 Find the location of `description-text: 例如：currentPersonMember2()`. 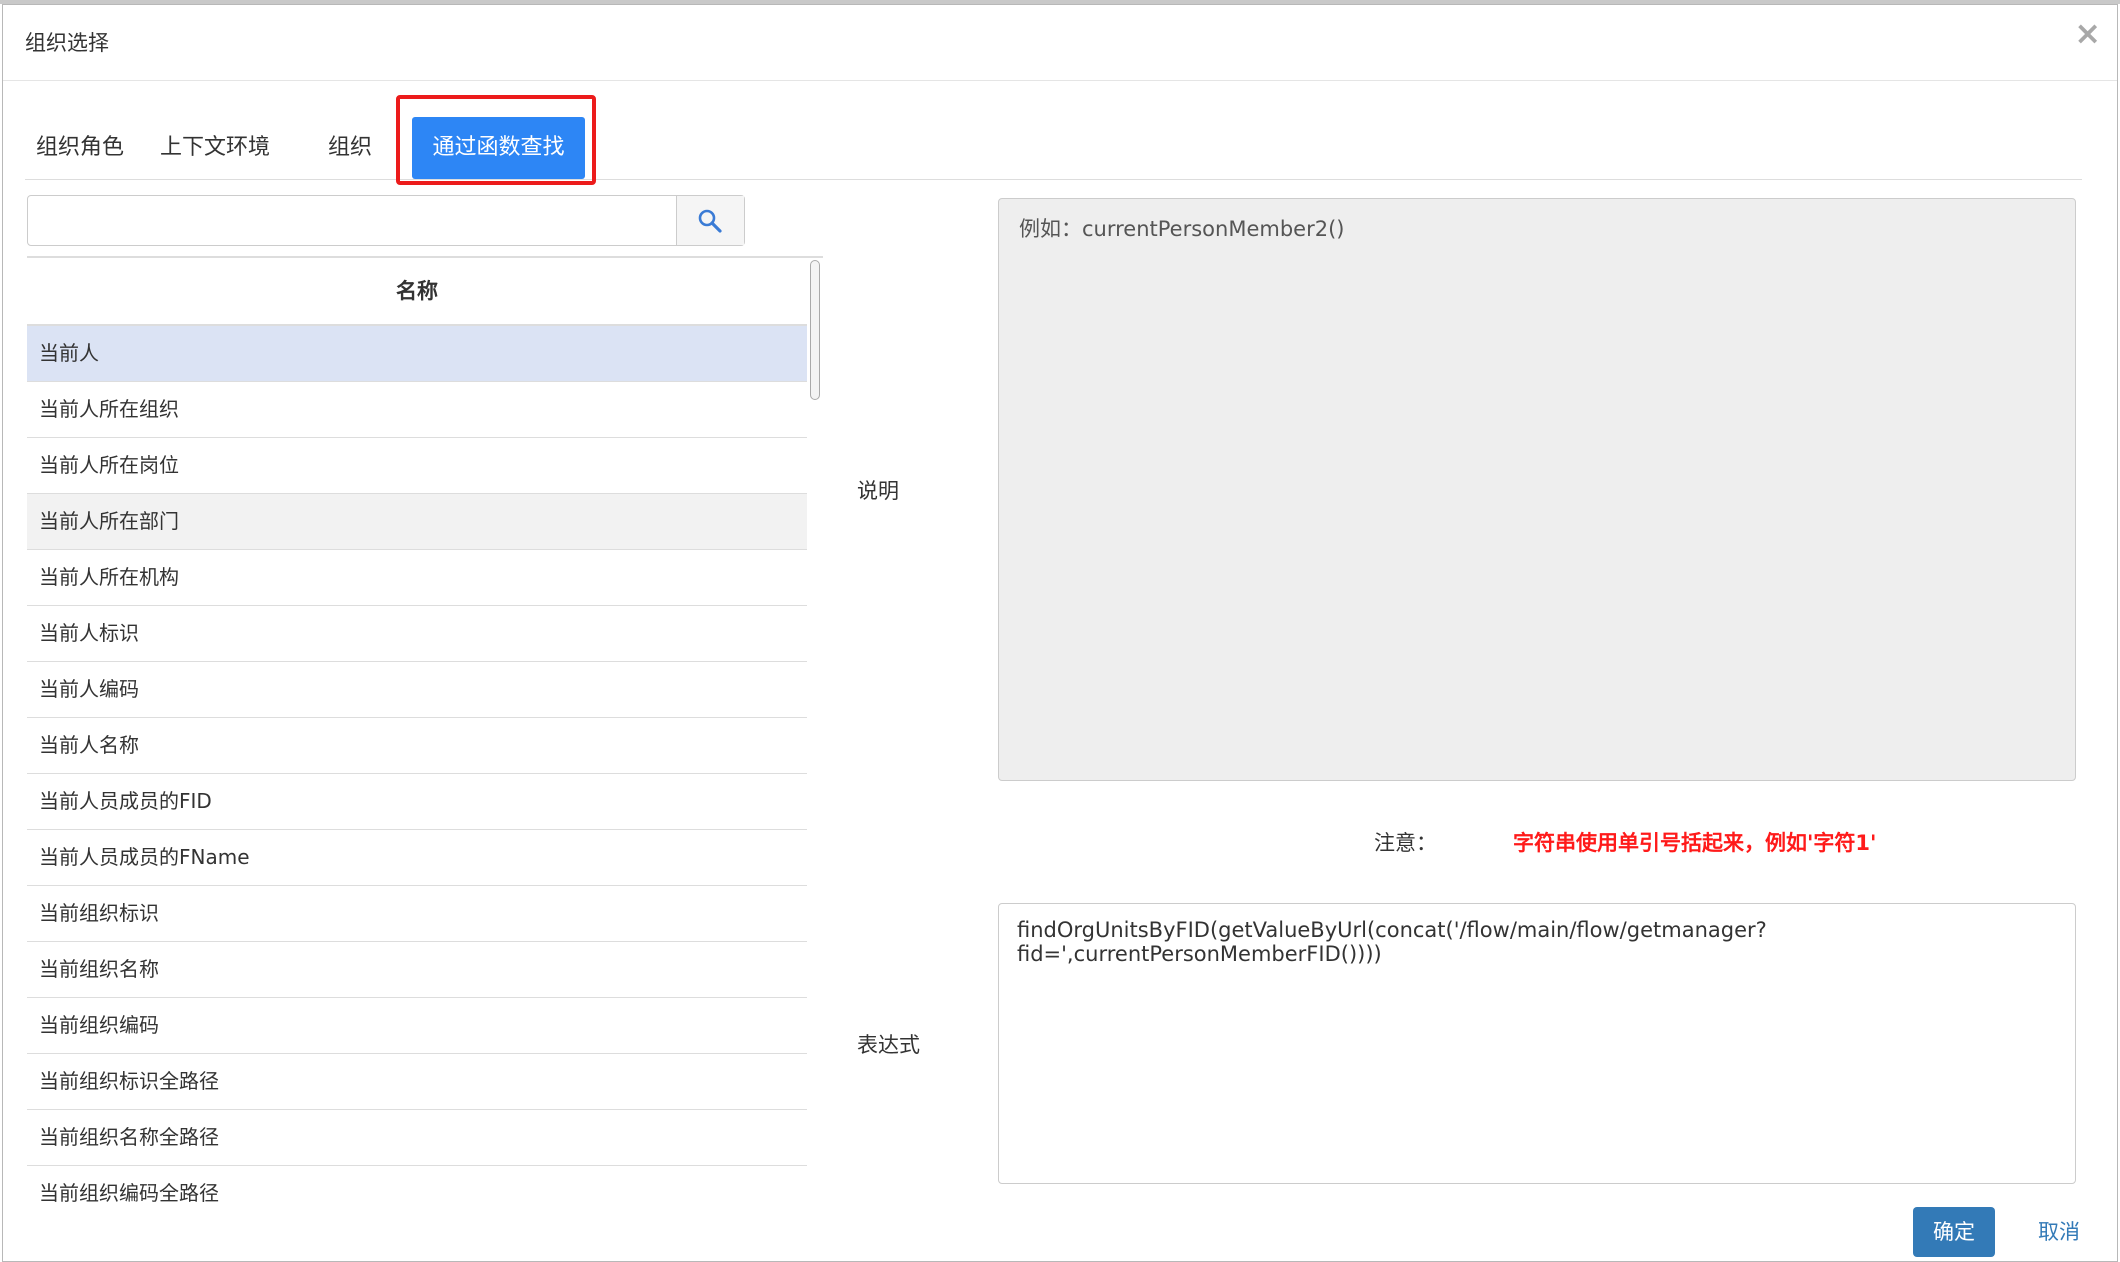

description-text: 例如：currentPersonMember2() is located at coordinates (1182, 229).